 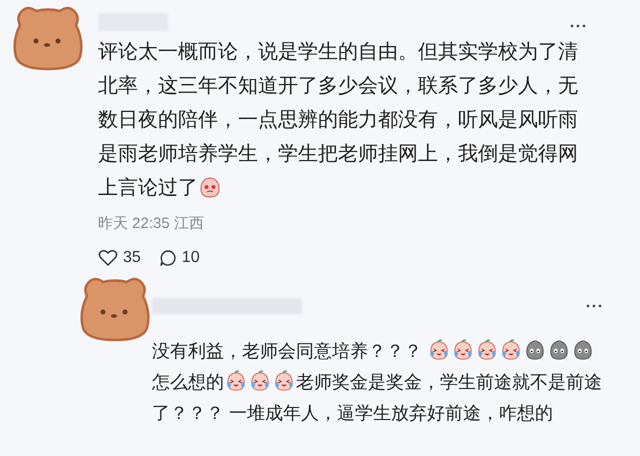 I want to click on like-button: 35, so click(x=119, y=258).